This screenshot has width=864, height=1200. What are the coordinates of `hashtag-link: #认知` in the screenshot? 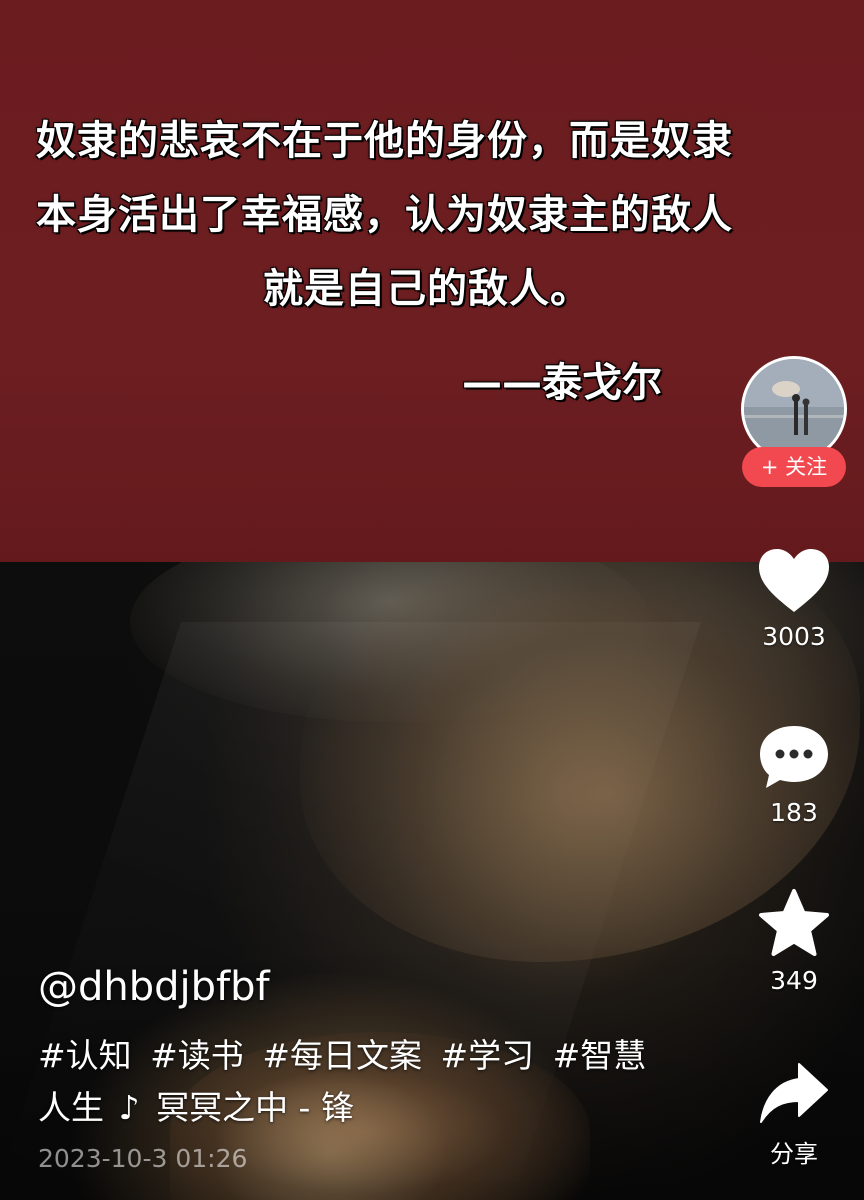 It's located at (85, 1055).